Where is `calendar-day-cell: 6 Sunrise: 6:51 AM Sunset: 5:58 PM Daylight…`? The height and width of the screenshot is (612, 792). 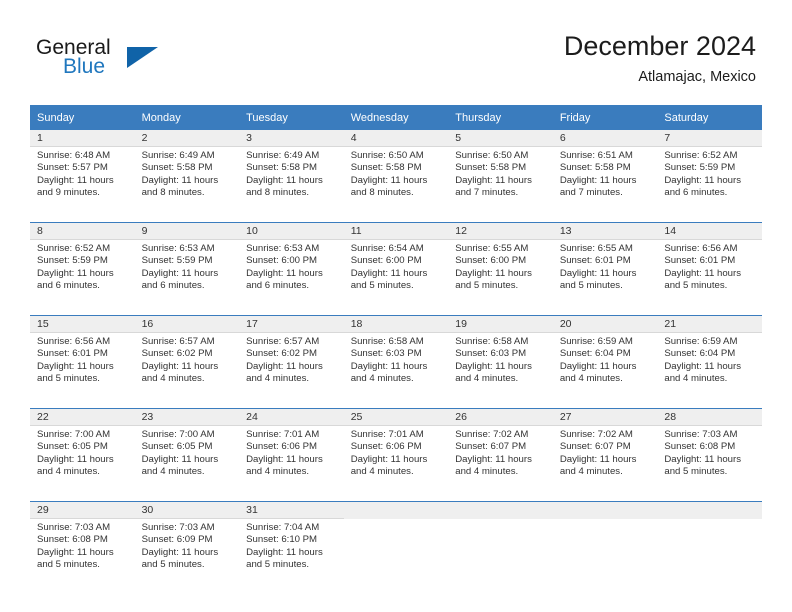
calendar-day-cell: 6 Sunrise: 6:51 AM Sunset: 5:58 PM Daylight… is located at coordinates (605, 171).